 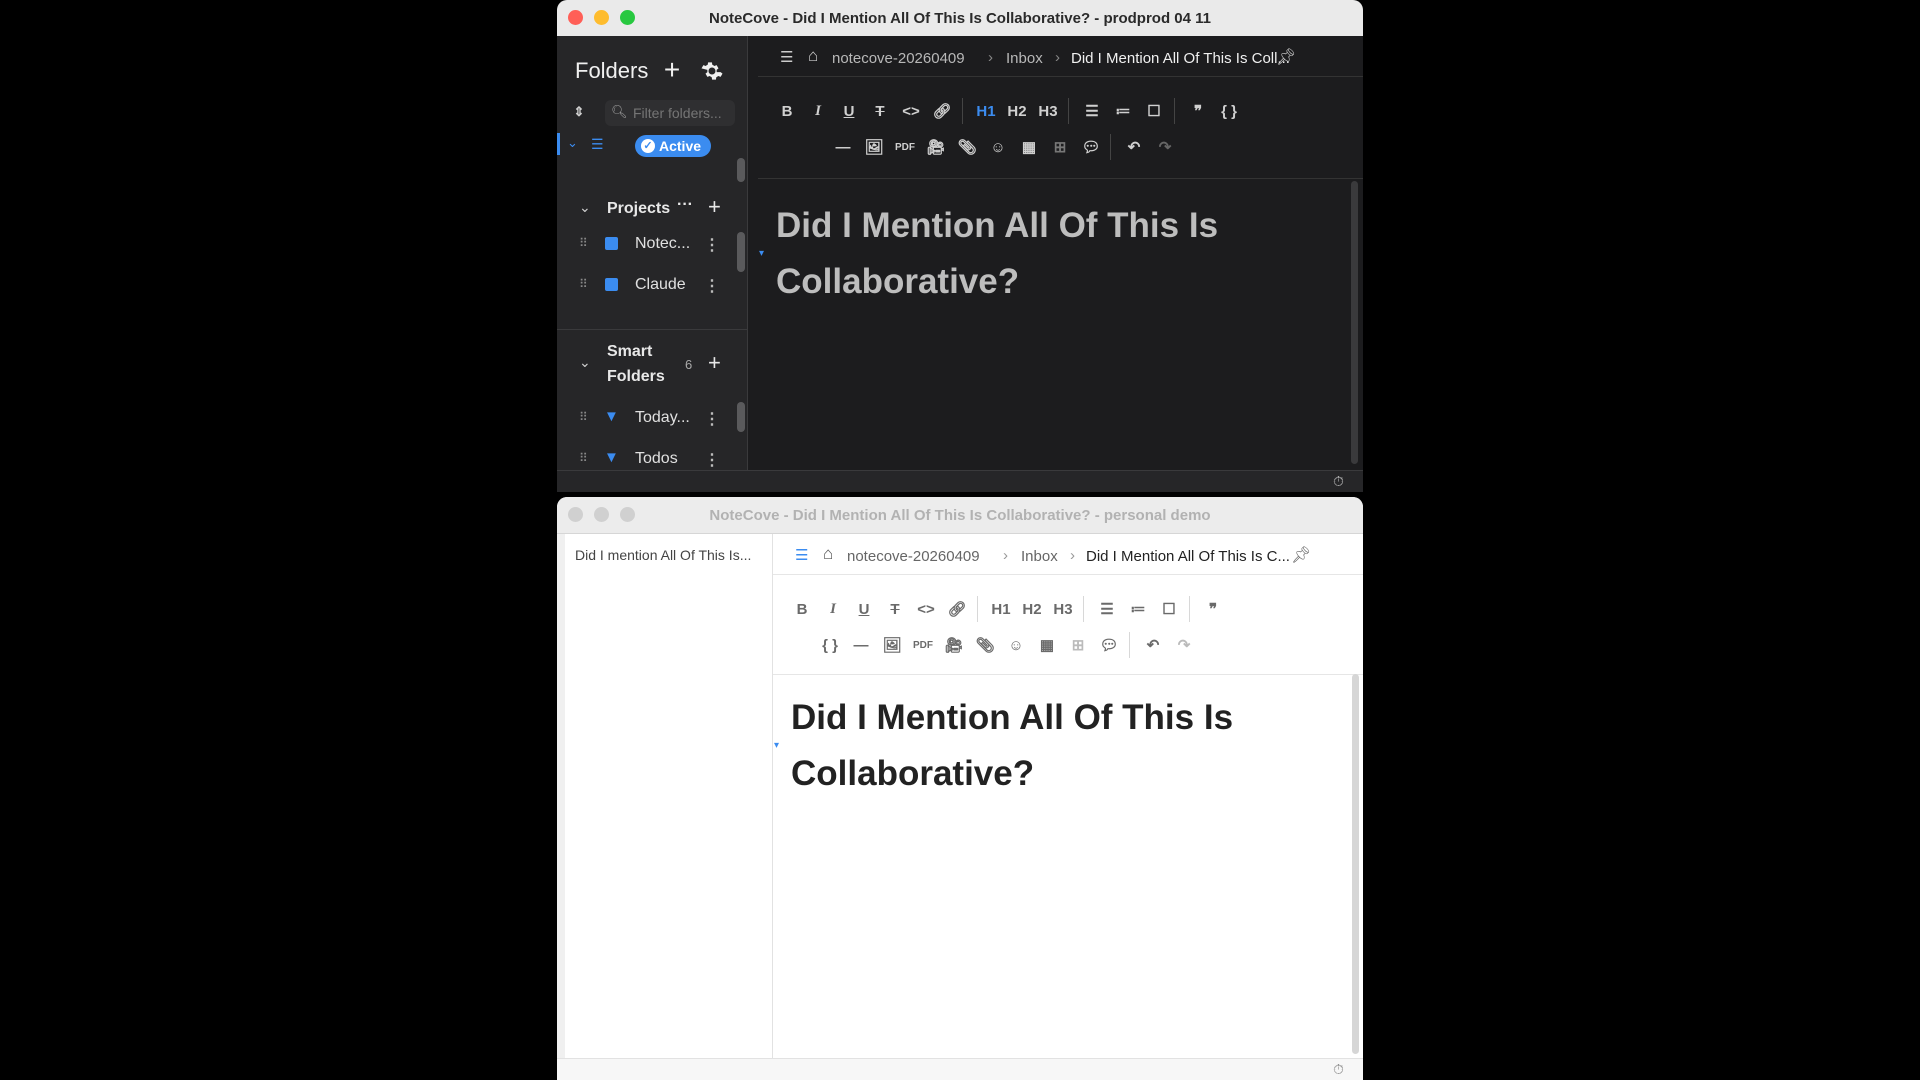 What do you see at coordinates (642, 245) in the screenshot?
I see `project-item: ⠿ Notec... ⋮` at bounding box center [642, 245].